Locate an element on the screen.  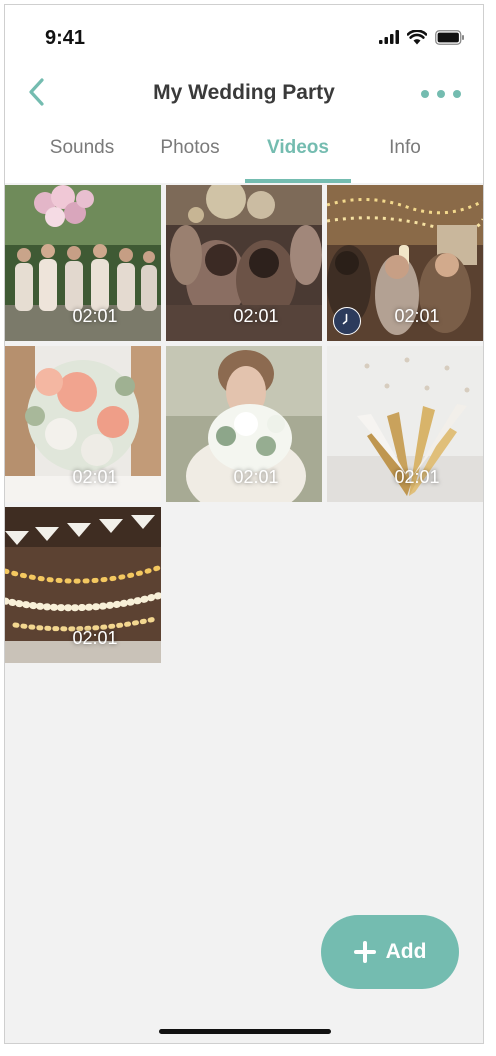
plus-icon is located at coordinates (364, 952).